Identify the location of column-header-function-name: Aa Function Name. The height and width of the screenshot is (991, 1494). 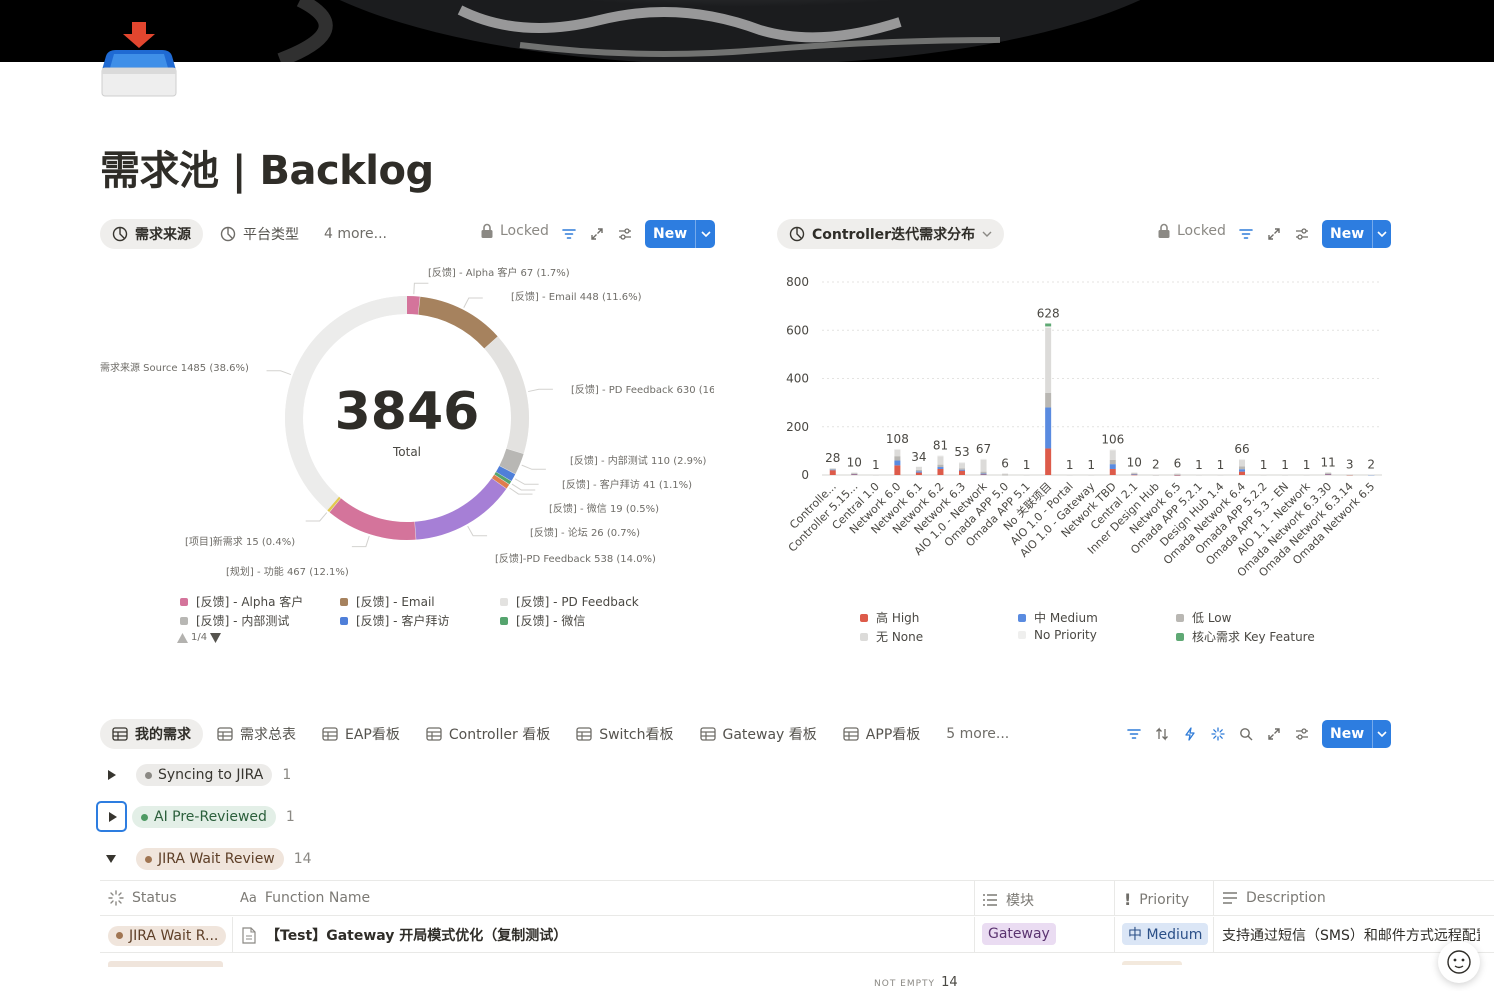
(305, 898).